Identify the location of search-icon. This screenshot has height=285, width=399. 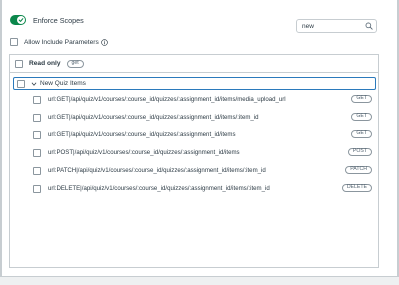
(369, 26).